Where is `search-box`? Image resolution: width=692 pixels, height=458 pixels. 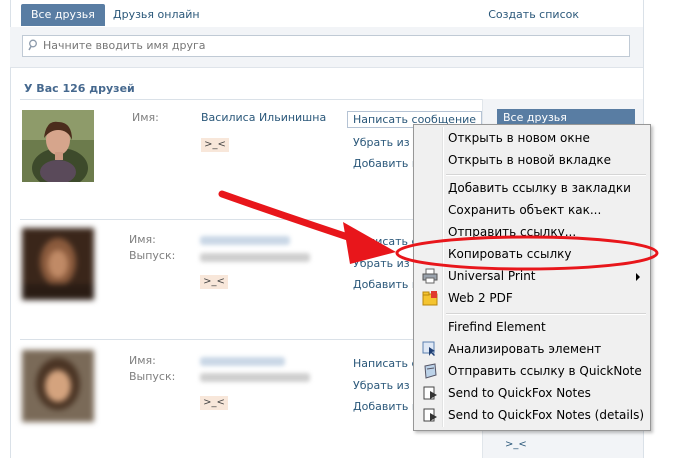
search-box is located at coordinates (326, 46).